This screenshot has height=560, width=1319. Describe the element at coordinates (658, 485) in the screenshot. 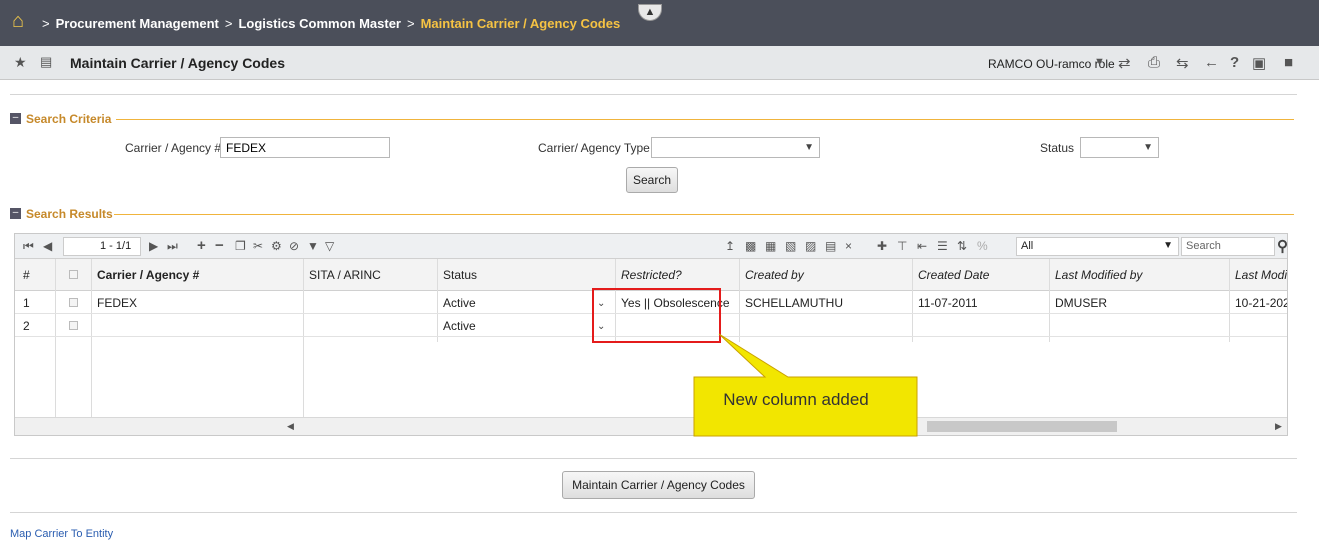

I see `maintain-carrier-codes-button: Maintain Carrier / Agency Codes` at that location.